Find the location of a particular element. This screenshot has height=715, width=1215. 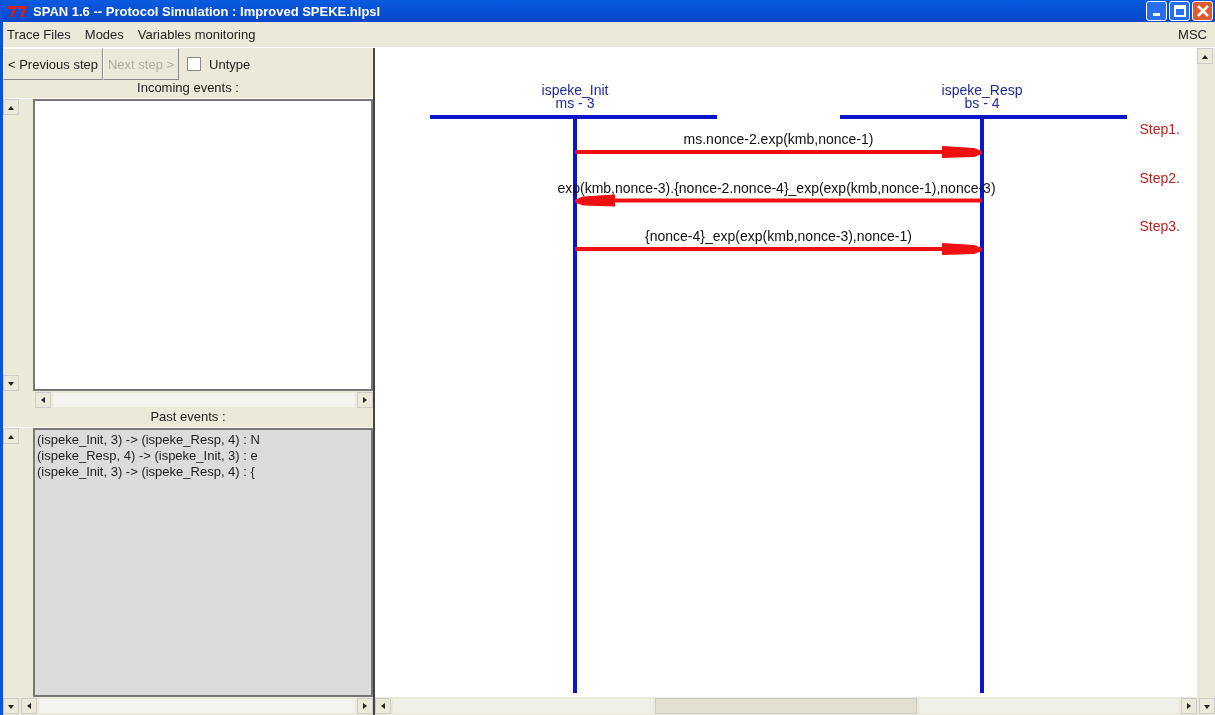

previous-step-button: < Previous step is located at coordinates (53, 64).